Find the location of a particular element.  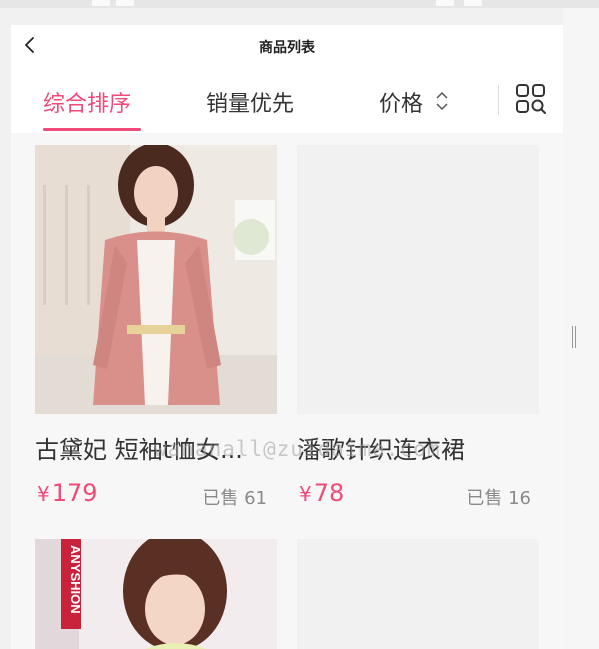

tab-price: 价格 is located at coordinates (401, 102).